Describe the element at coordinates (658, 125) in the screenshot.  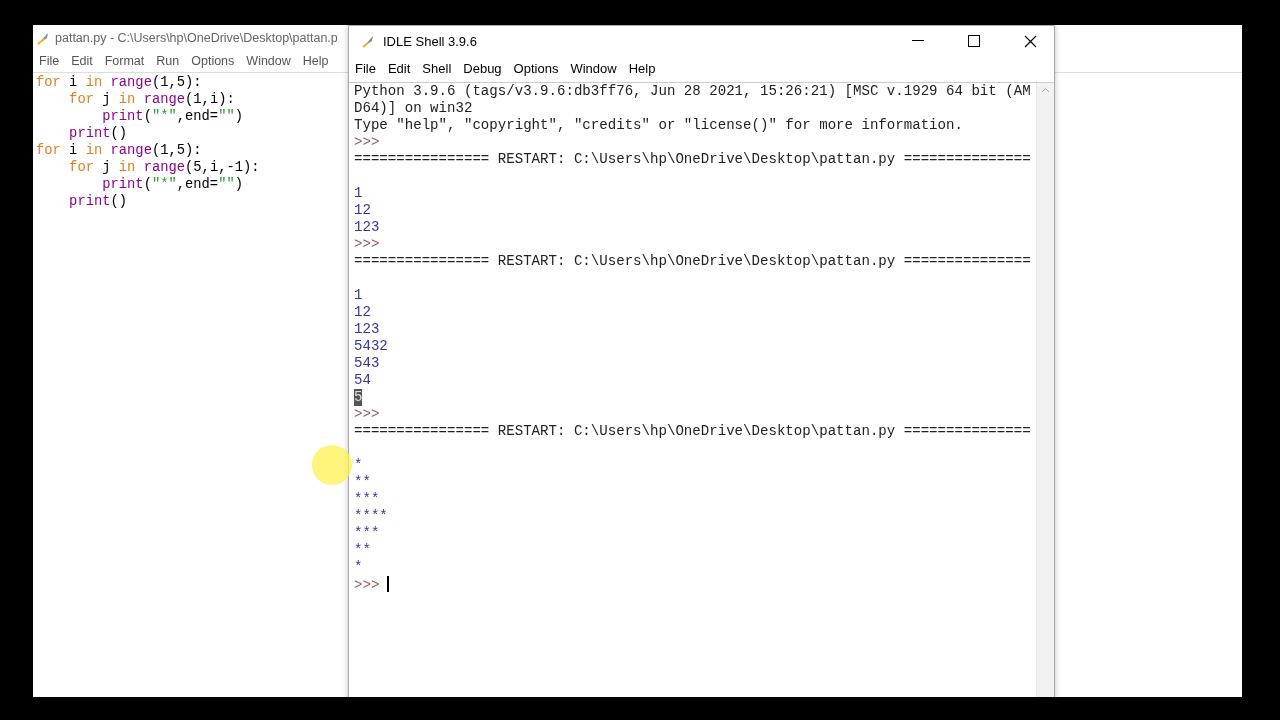
I see `banner-line: Type "help", "copyright", "credits" or "license()" for more information.` at that location.